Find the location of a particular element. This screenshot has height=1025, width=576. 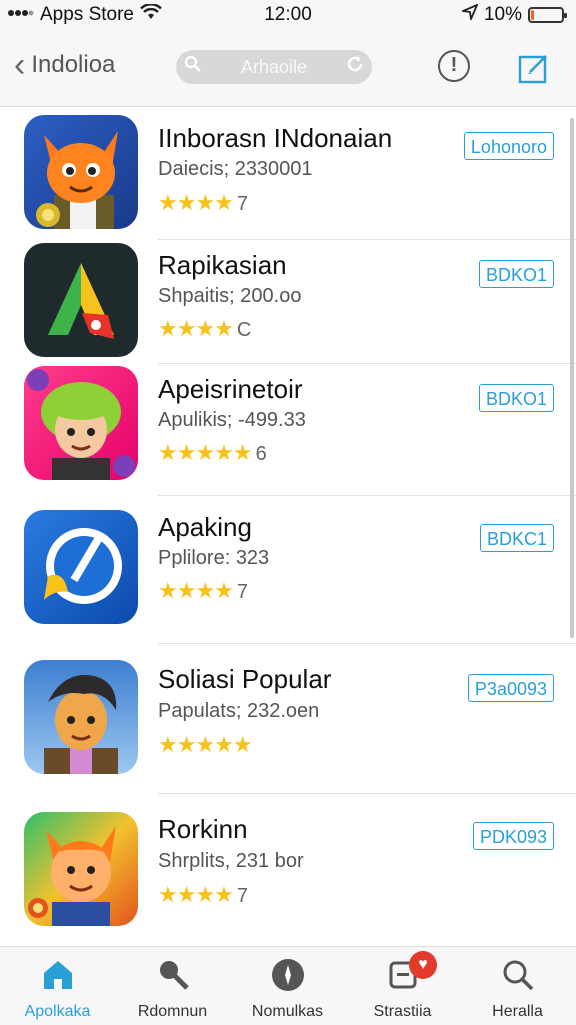

search-text: Arhaoile is located at coordinates (274, 66).